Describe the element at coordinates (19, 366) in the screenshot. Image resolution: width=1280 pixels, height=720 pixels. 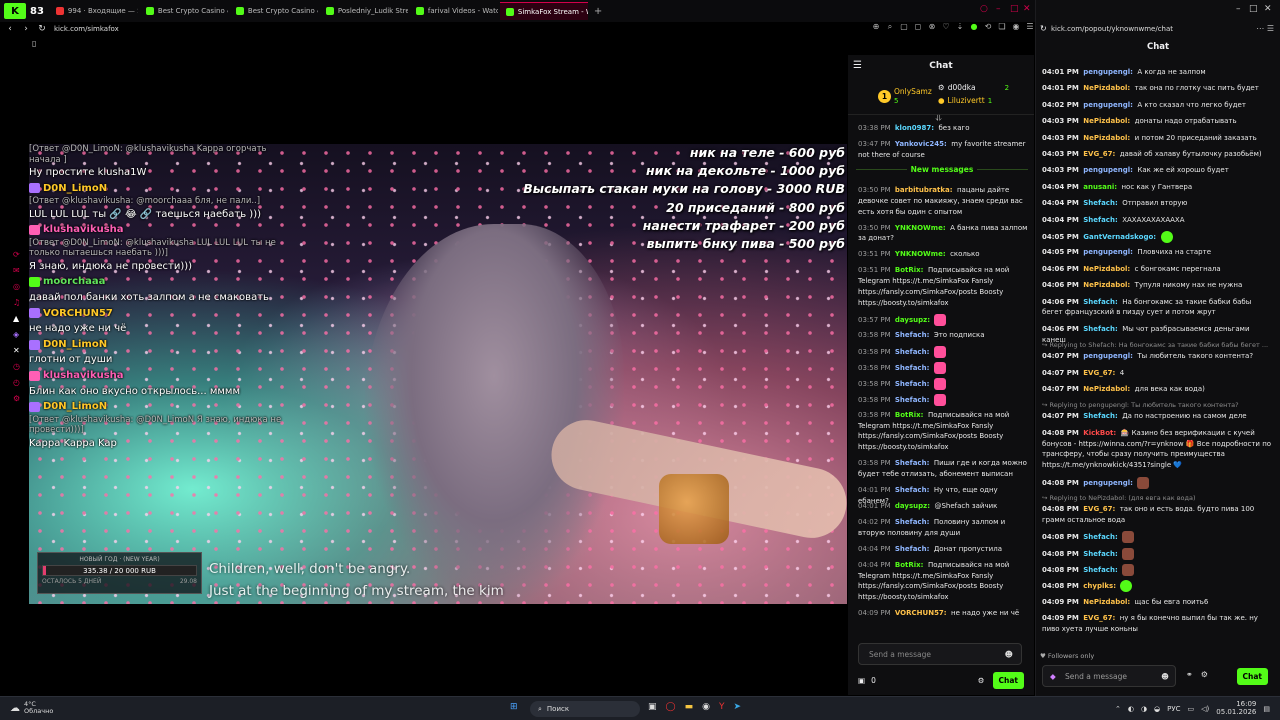
I see `sidebar-clock-icon: ◷` at that location.